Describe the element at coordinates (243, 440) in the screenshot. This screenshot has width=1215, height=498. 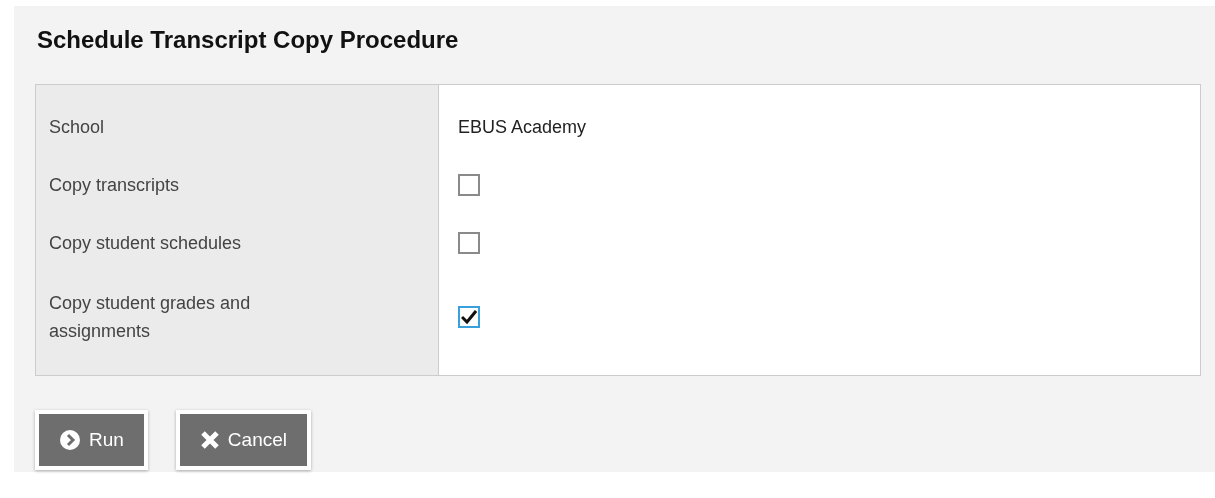
I see `cancel-button: Cancel` at that location.